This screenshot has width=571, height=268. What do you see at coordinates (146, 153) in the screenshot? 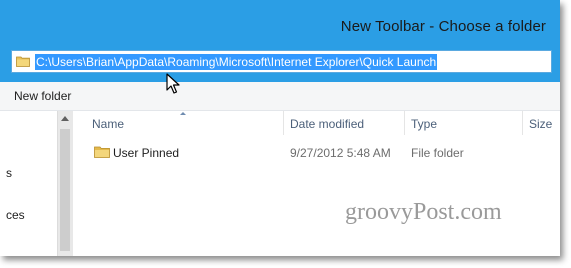
I see `file-name: User Pinned` at bounding box center [146, 153].